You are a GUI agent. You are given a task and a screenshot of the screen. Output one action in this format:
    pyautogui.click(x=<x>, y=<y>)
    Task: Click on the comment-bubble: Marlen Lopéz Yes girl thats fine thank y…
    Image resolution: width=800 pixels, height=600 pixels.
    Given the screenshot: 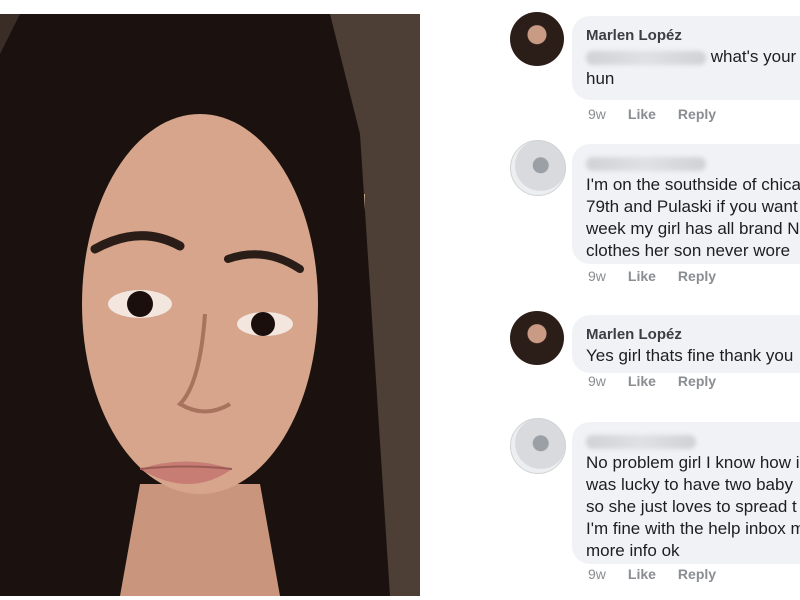 What is the action you would take?
    pyautogui.click(x=686, y=344)
    